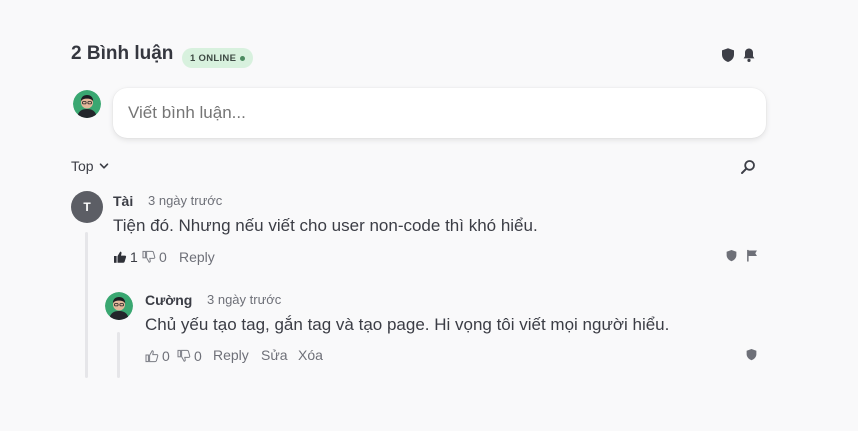  I want to click on like-count: 1, so click(134, 257).